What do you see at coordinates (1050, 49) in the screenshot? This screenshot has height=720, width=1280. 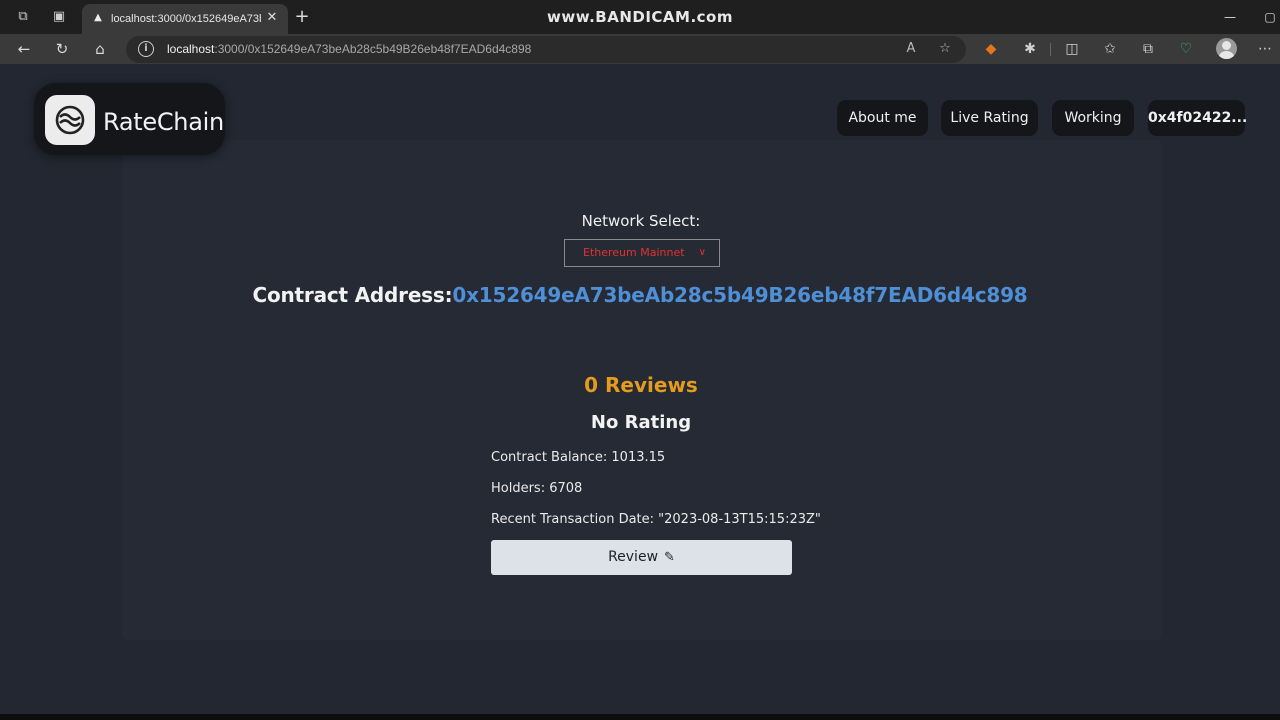 I see `toolbar-divider` at bounding box center [1050, 49].